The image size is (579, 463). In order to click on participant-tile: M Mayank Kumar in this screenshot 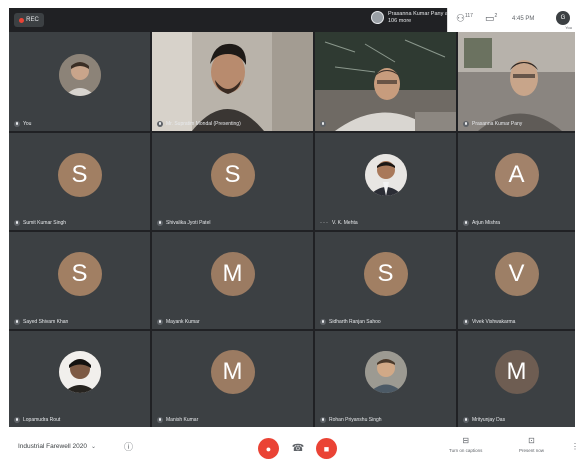, I will do `click(232, 280)`.